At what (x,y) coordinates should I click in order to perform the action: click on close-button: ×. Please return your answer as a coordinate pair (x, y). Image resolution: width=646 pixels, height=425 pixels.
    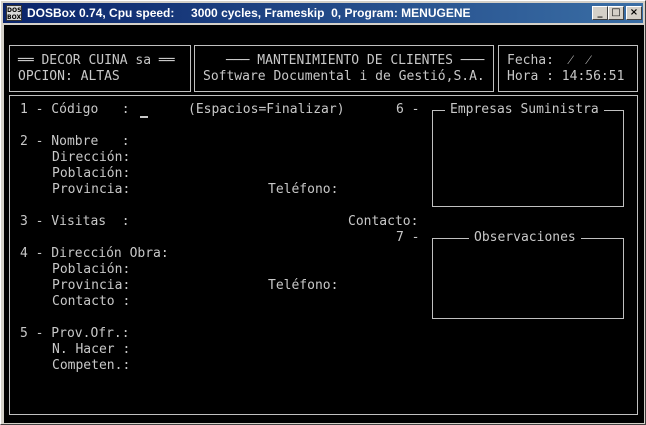
    Looking at the image, I should click on (634, 13).